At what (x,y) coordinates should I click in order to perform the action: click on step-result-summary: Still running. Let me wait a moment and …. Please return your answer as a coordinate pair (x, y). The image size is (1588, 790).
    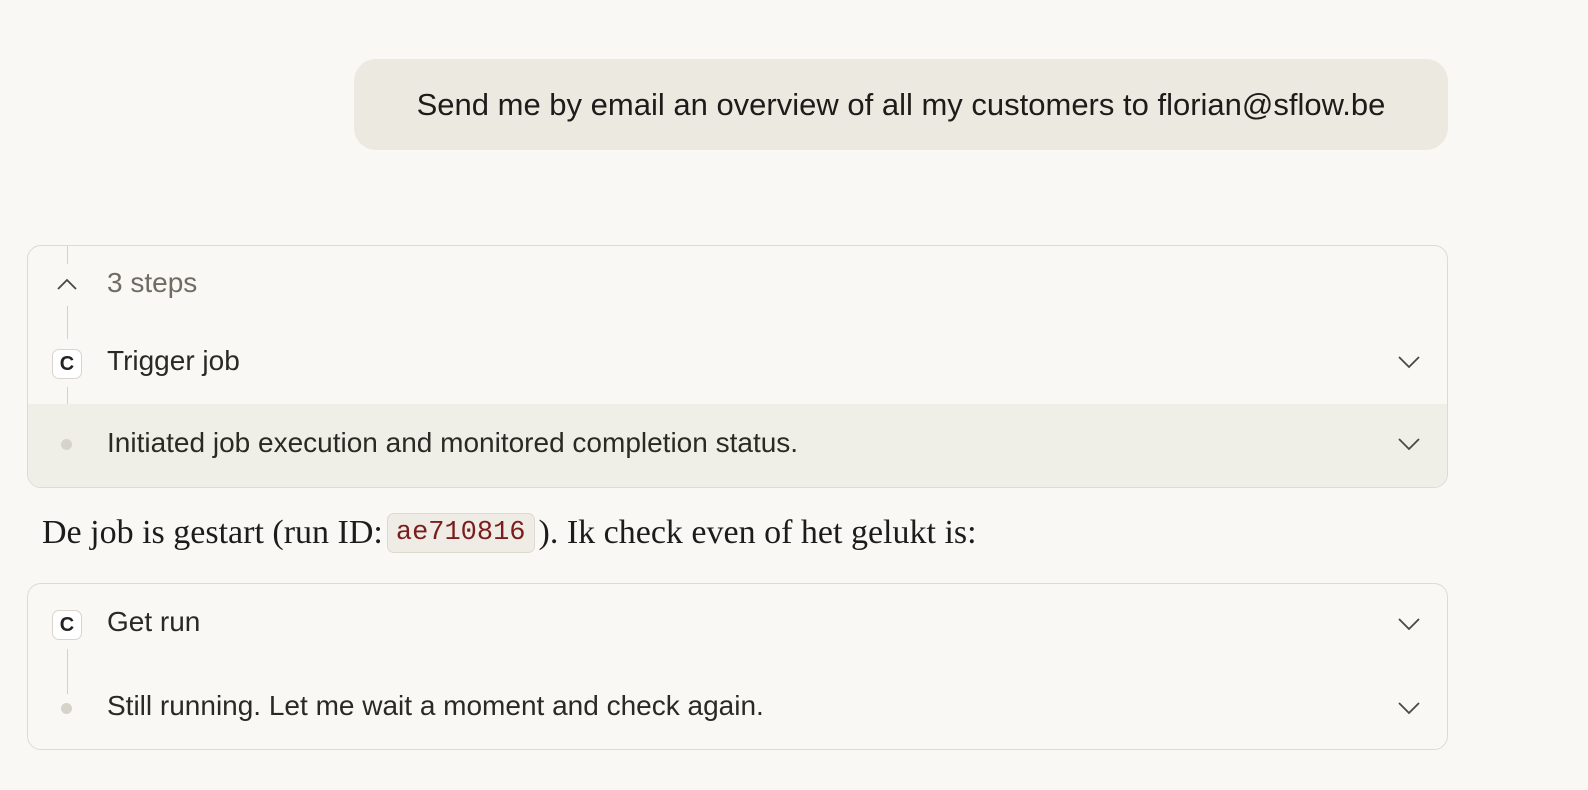
    Looking at the image, I should click on (737, 707).